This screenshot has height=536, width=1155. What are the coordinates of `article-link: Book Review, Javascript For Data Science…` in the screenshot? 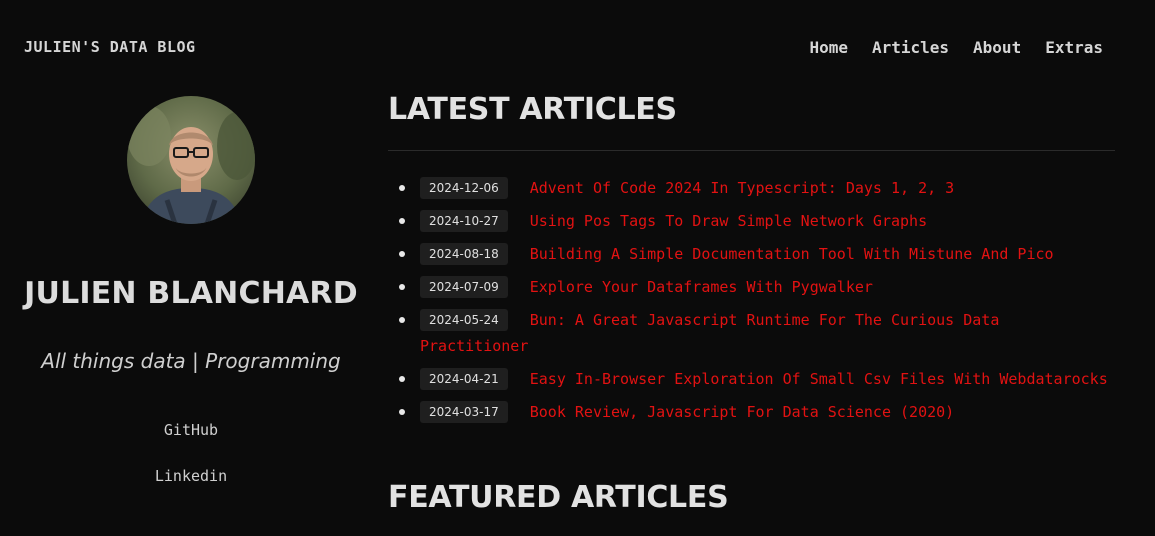 It's located at (742, 412).